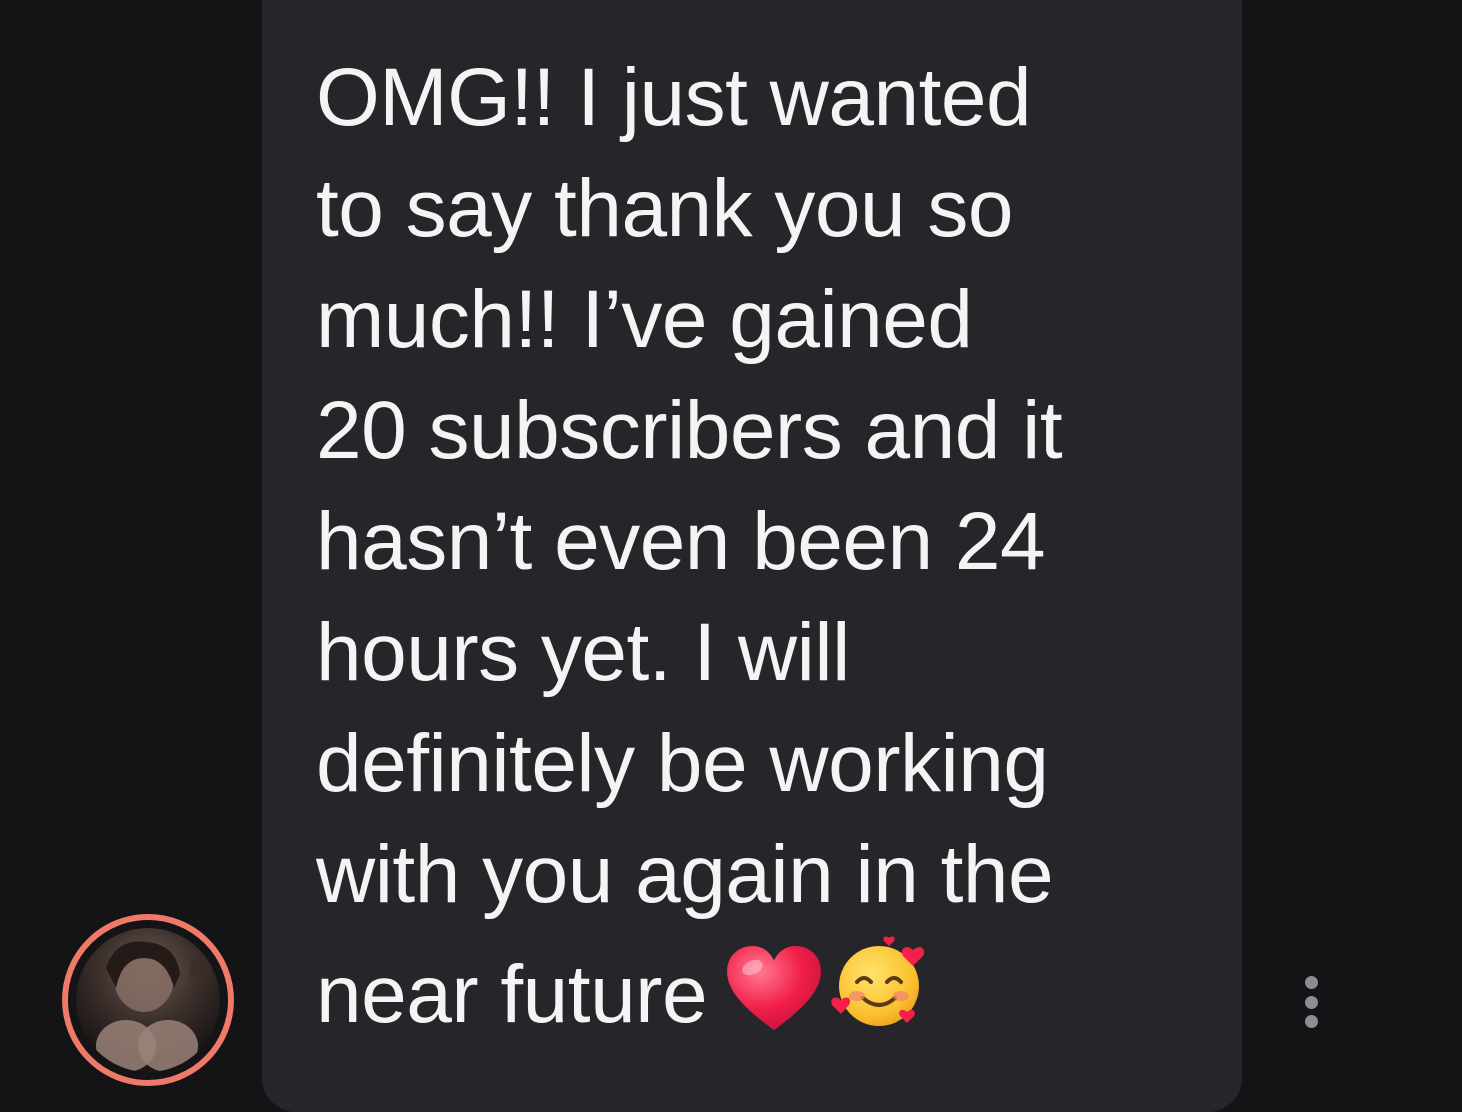  I want to click on message-line: much!! I’ve gained, so click(644, 319).